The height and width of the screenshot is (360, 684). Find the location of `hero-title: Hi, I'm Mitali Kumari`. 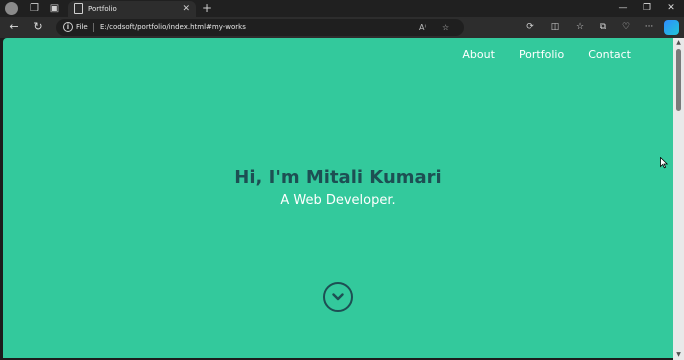

hero-title: Hi, I'm Mitali Kumari is located at coordinates (338, 177).